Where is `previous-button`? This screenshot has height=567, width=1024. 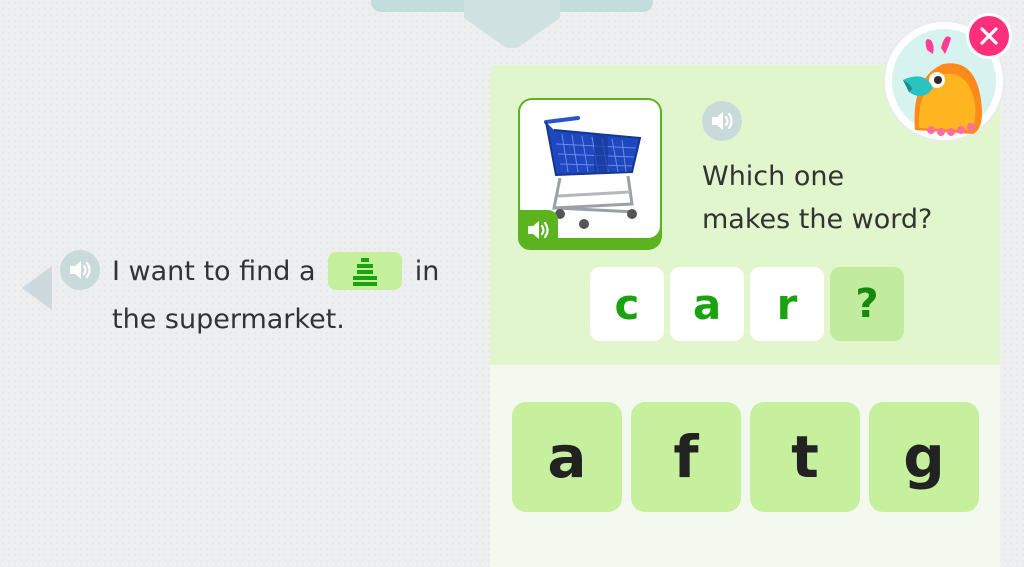 previous-button is located at coordinates (37, 288).